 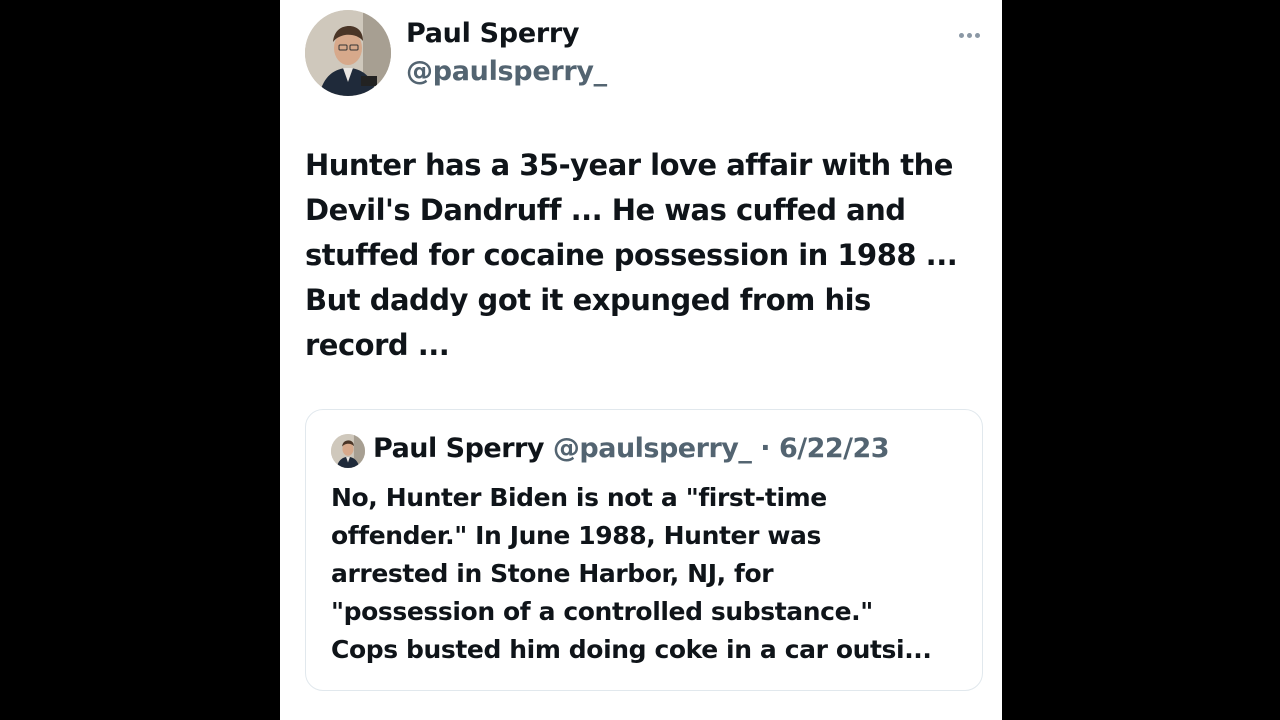 I want to click on quoted-author-avatar, so click(x=348, y=451).